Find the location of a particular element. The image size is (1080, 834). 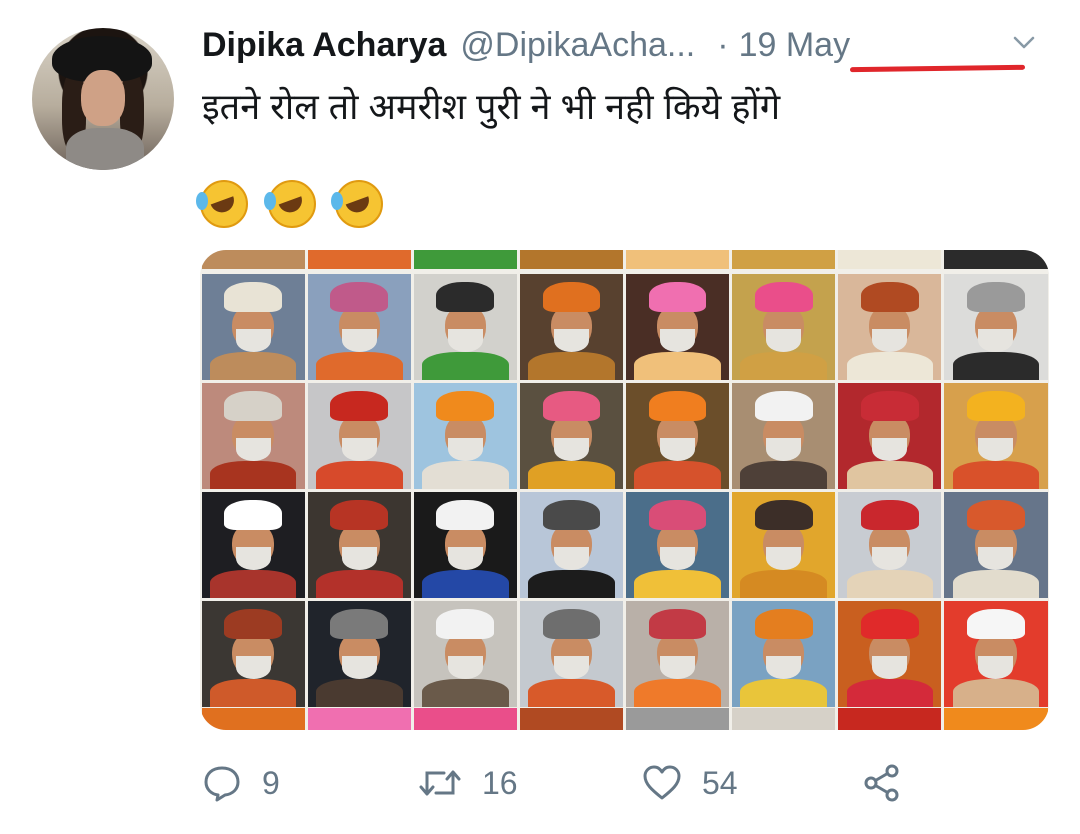

author-avatar is located at coordinates (103, 99).